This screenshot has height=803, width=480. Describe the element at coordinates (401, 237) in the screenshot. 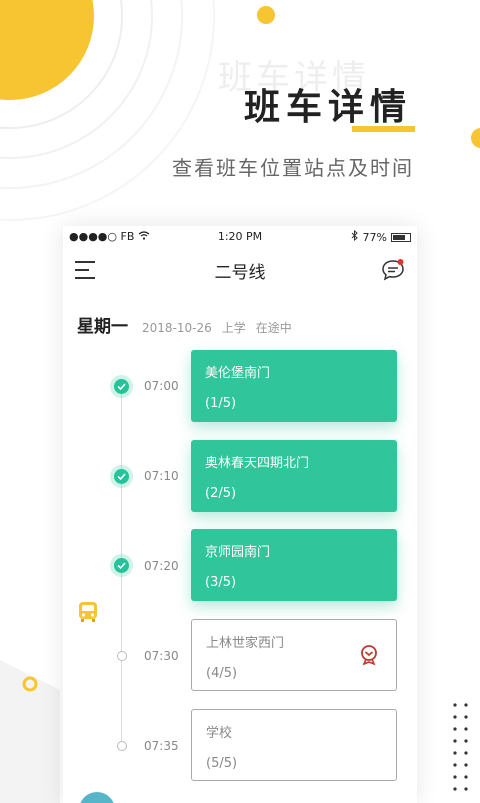

I see `battery-icon` at that location.